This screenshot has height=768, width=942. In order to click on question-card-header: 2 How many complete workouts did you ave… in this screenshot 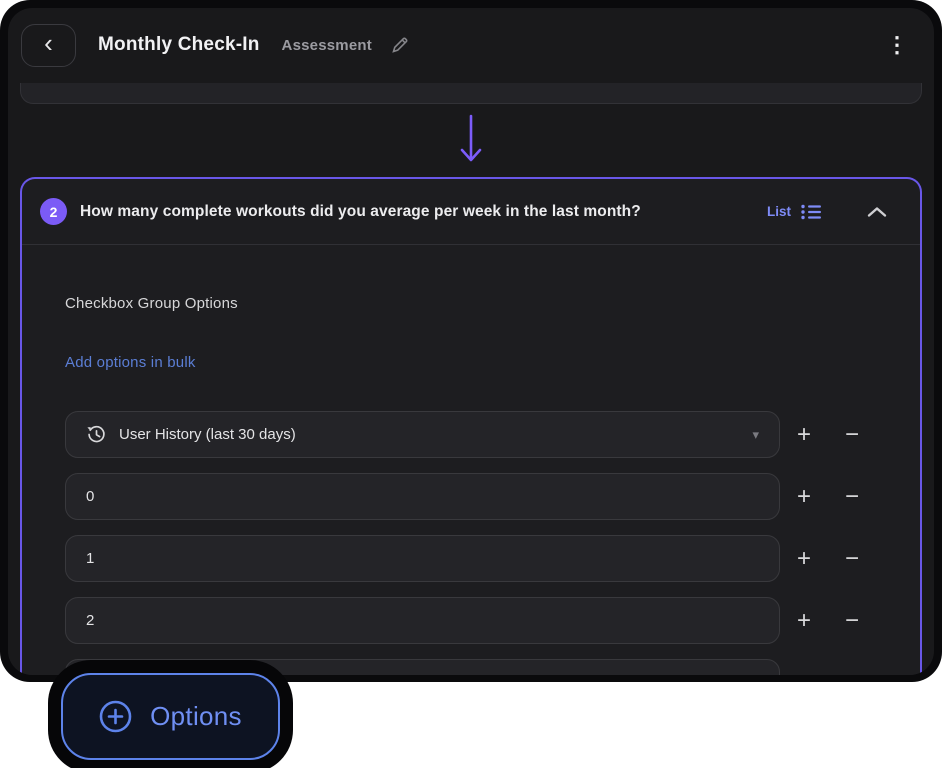, I will do `click(471, 212)`.